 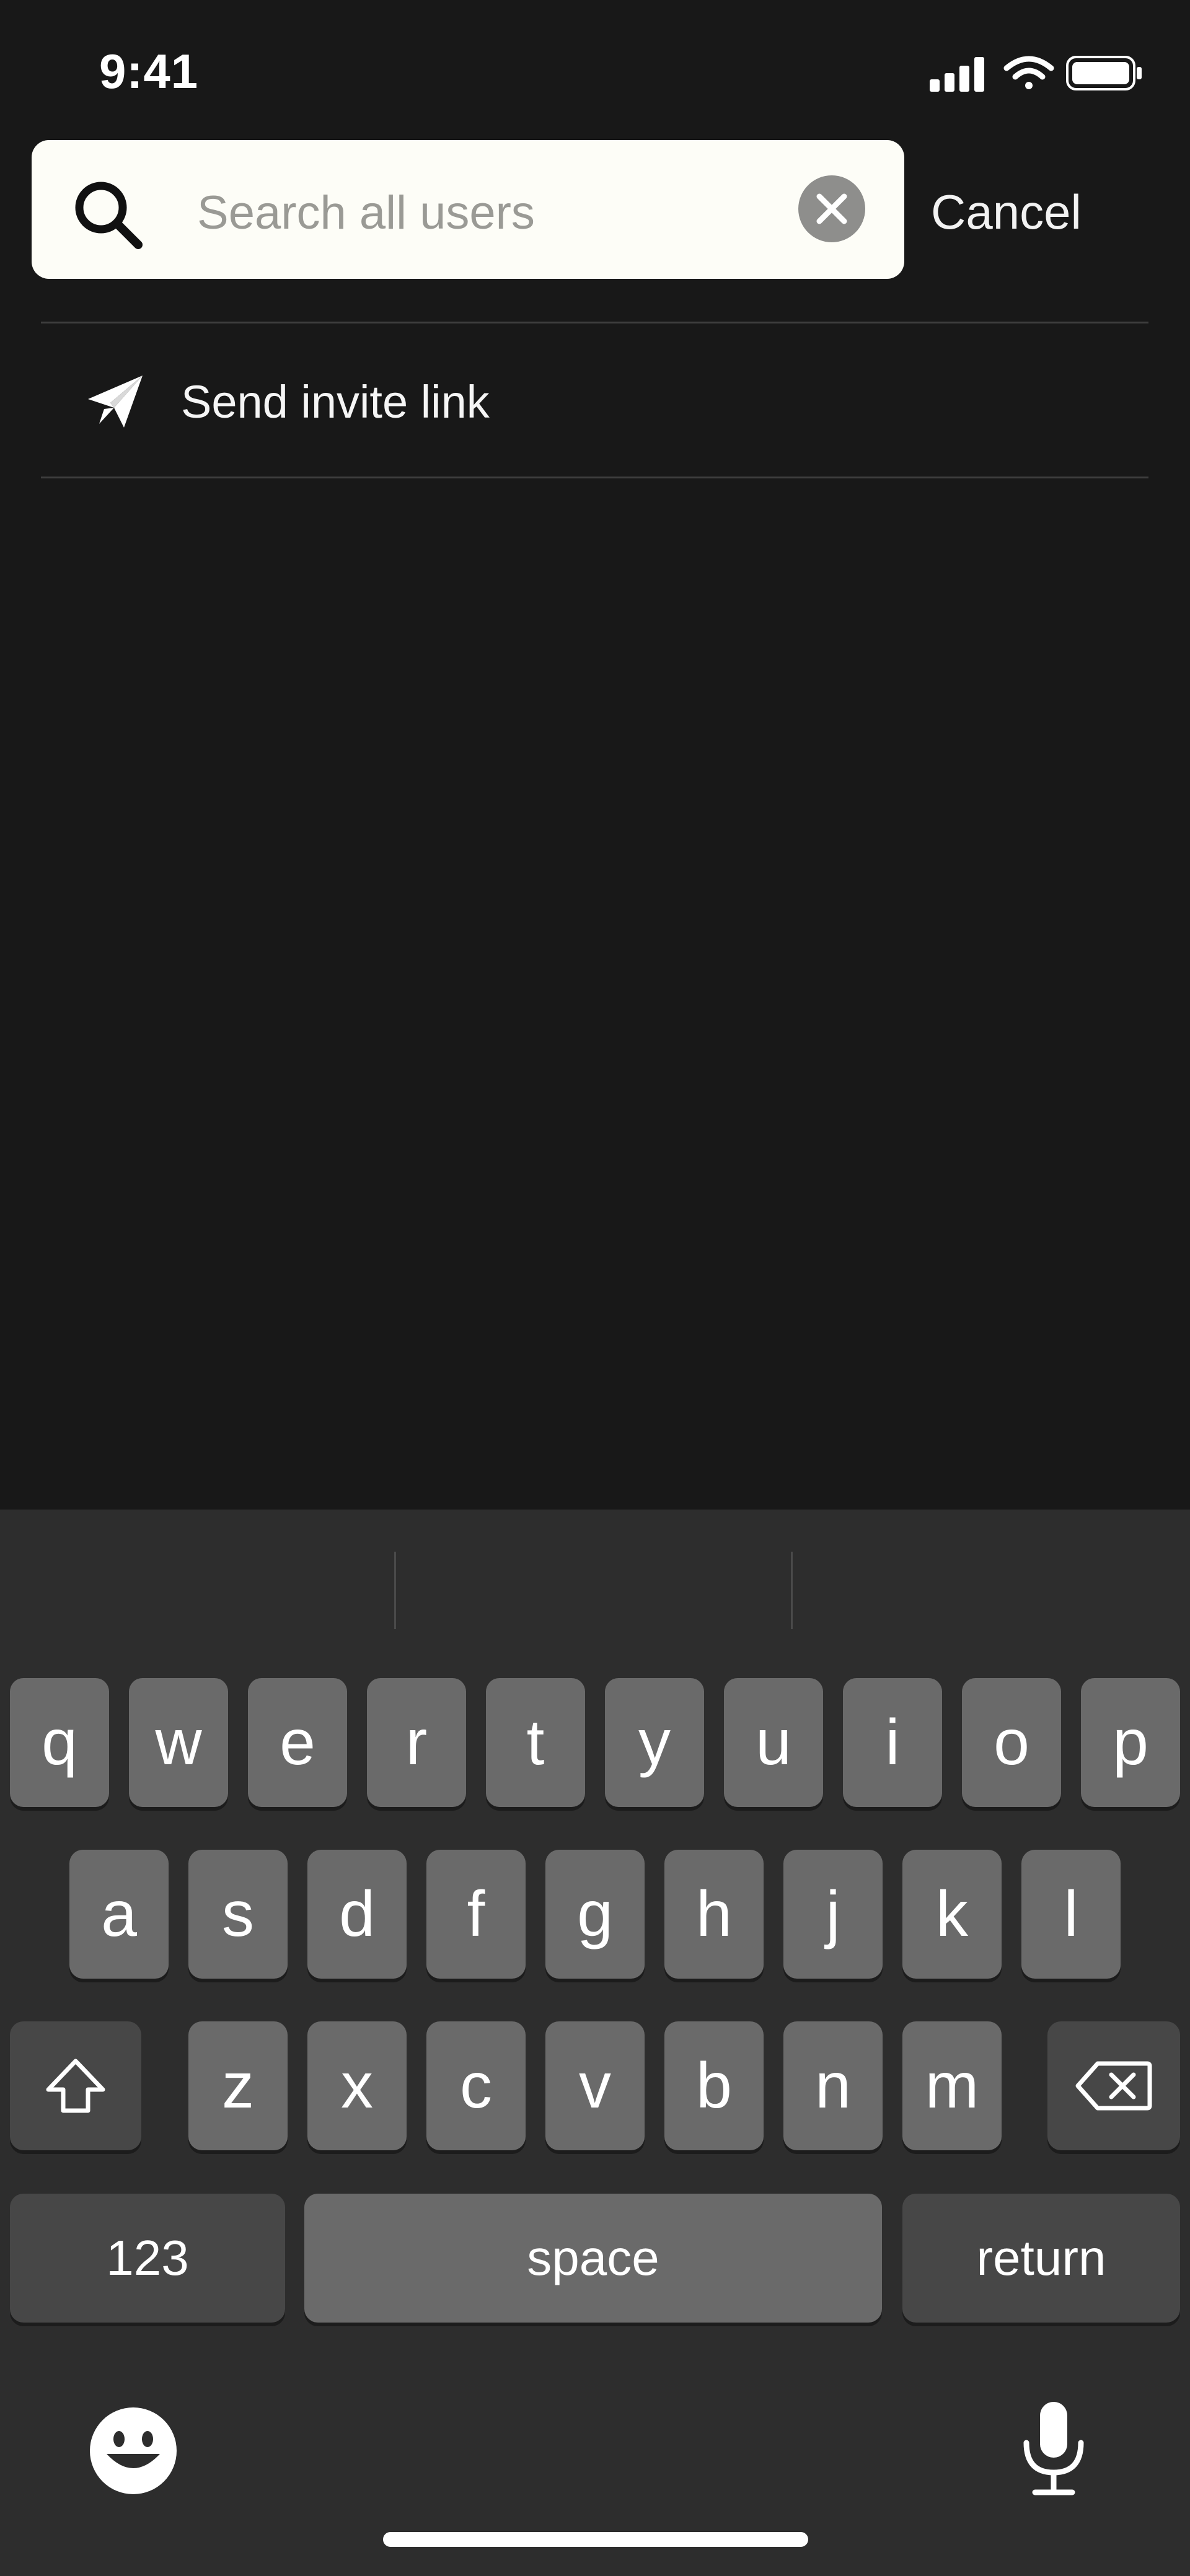 What do you see at coordinates (773, 1742) in the screenshot?
I see `key-u: u` at bounding box center [773, 1742].